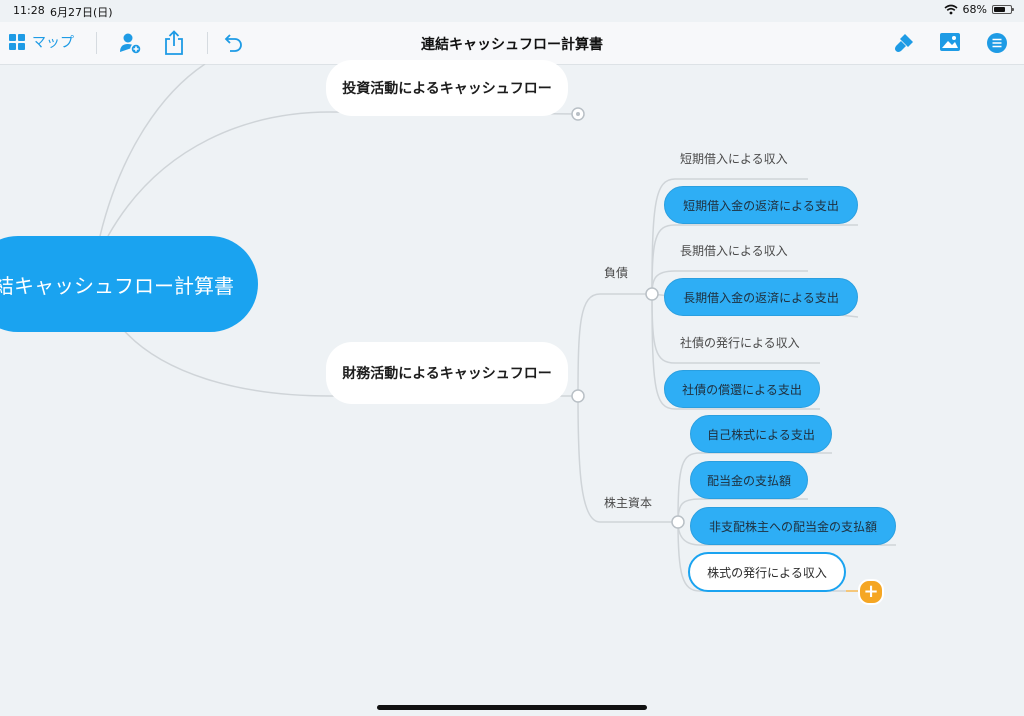 This screenshot has width=1024, height=716. What do you see at coordinates (81, 12) in the screenshot?
I see `status-date: 6月27日(日)` at bounding box center [81, 12].